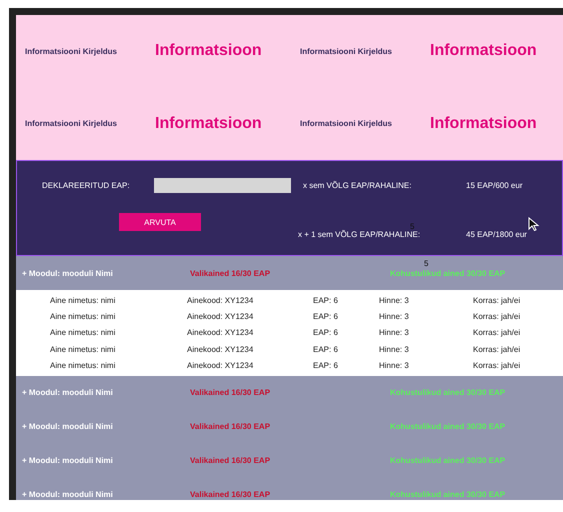  Describe the element at coordinates (360, 234) in the screenshot. I see `result-label: x + 1 sem VÕLG EAP/RAHALINE:` at that location.